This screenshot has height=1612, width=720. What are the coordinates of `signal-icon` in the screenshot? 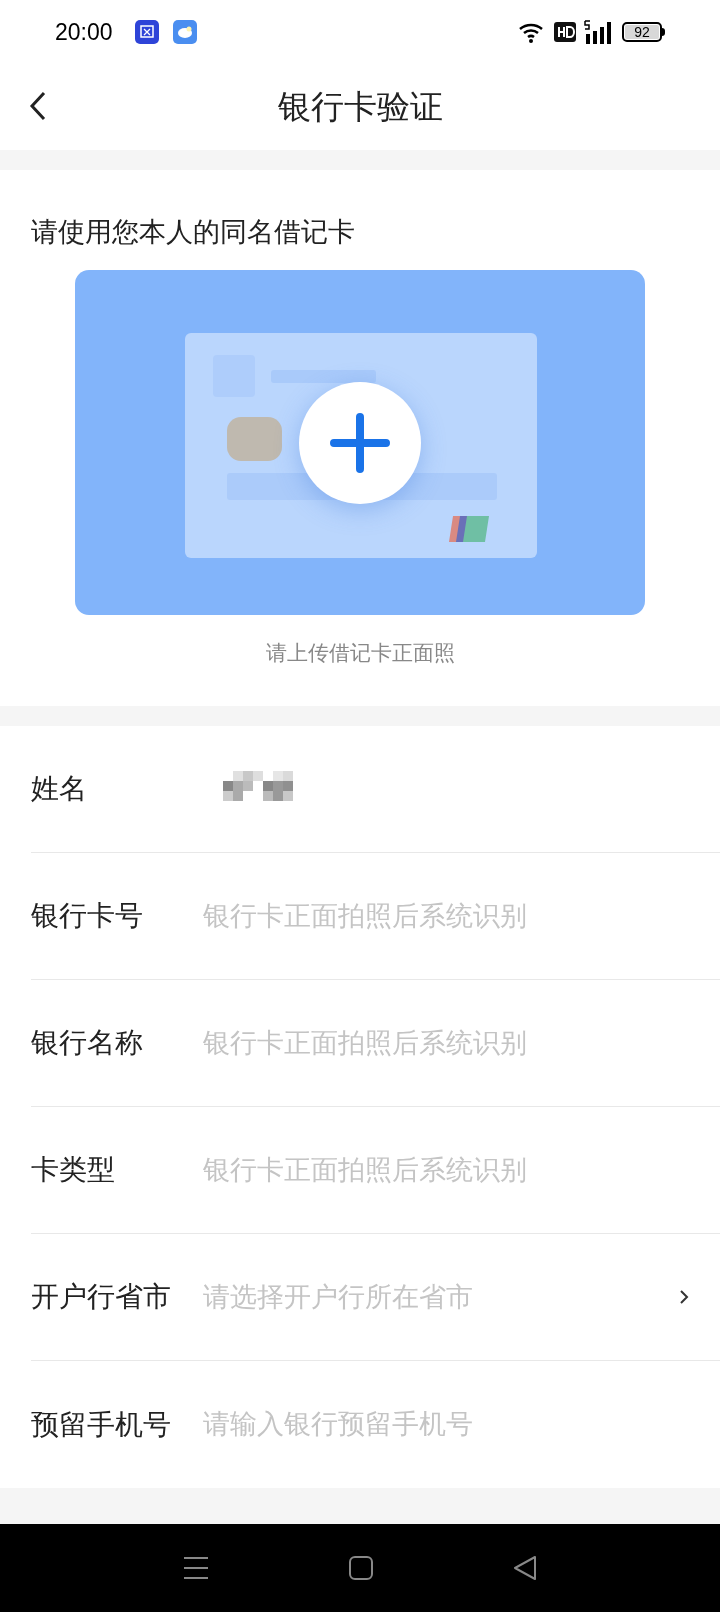 It's located at (599, 32).